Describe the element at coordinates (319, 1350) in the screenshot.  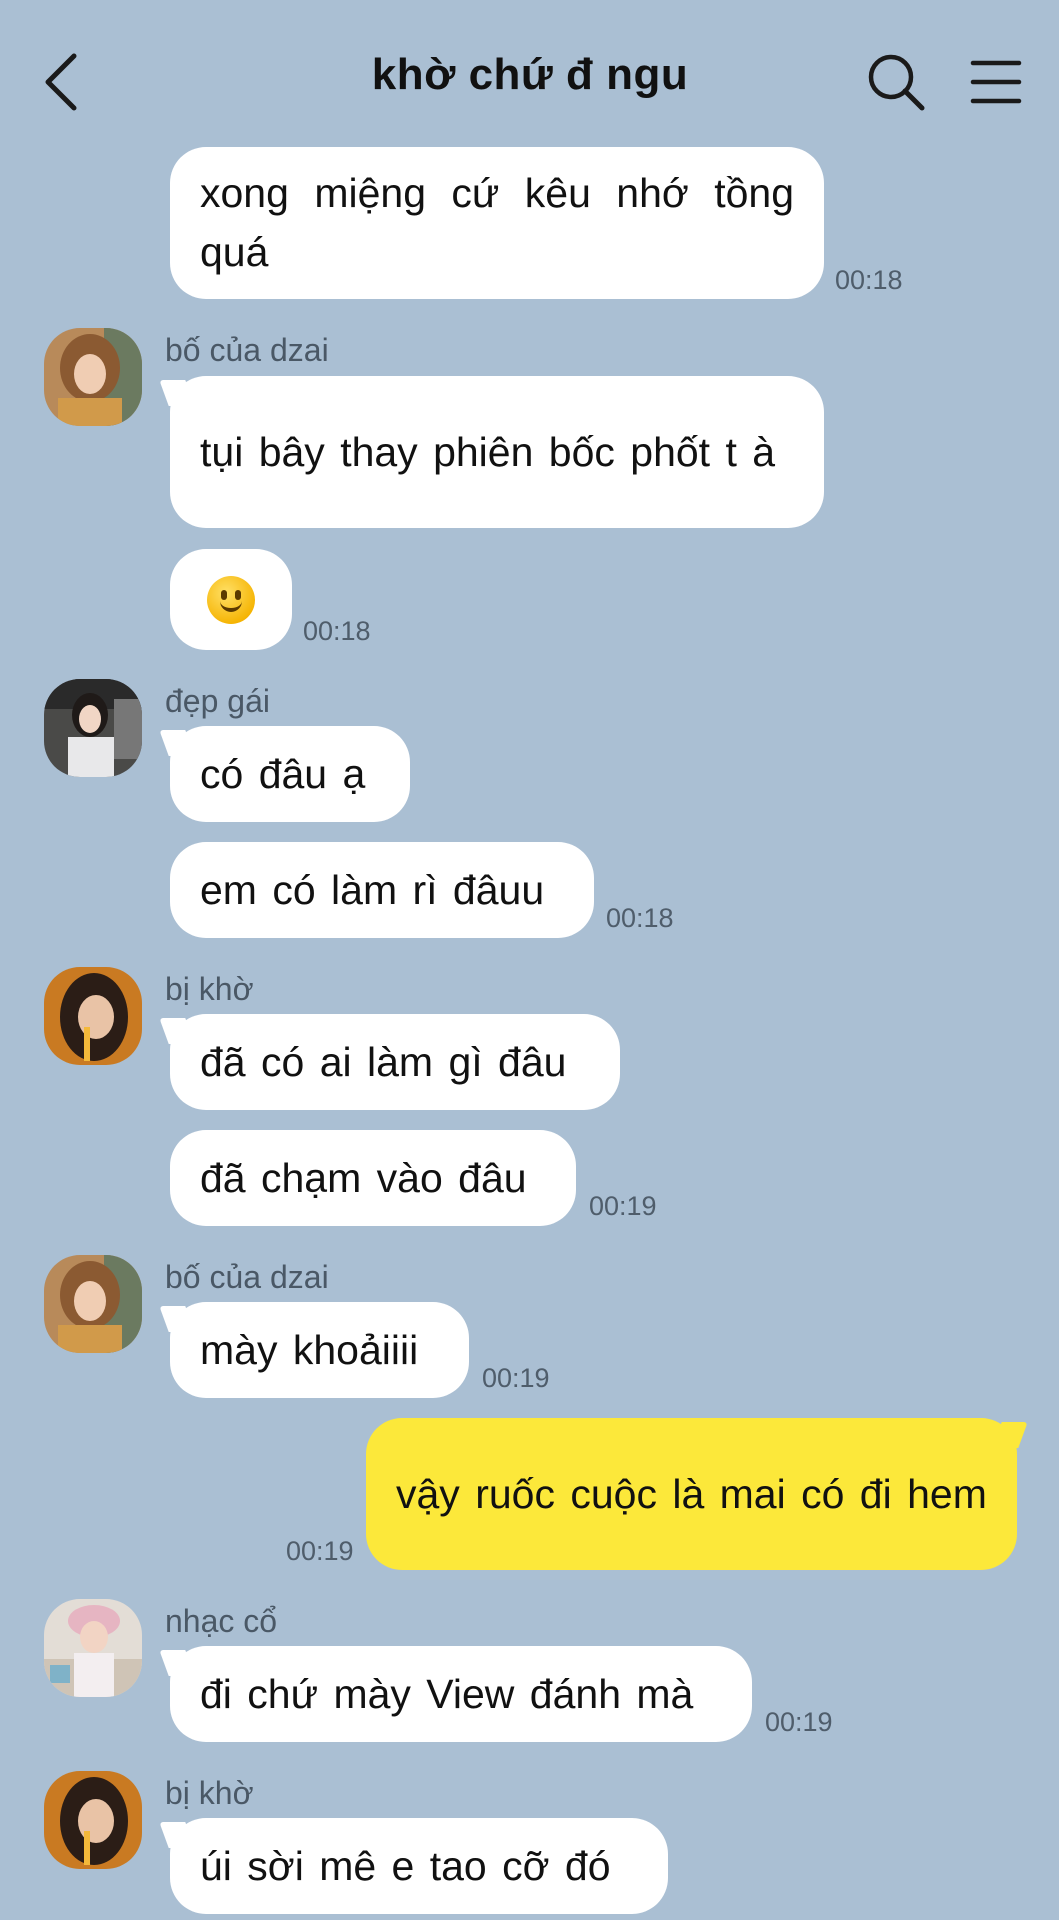
I see `message-bubble: mày khoảiiii` at that location.